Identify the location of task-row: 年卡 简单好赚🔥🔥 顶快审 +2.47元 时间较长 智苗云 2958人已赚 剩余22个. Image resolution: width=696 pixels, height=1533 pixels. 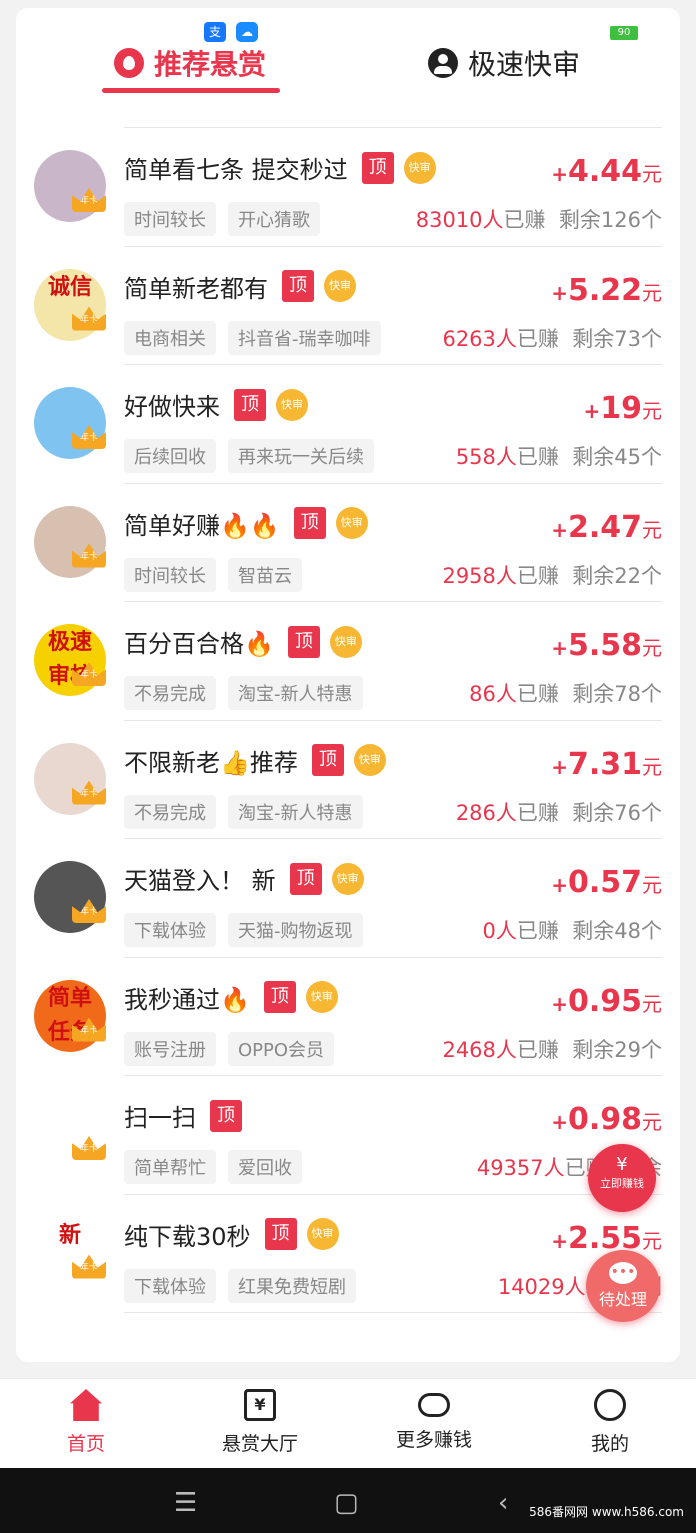
(348, 543).